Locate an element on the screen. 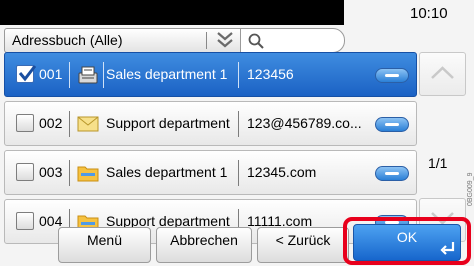 Image resolution: width=474 pixels, height=266 pixels. folder-icon is located at coordinates (88, 174).